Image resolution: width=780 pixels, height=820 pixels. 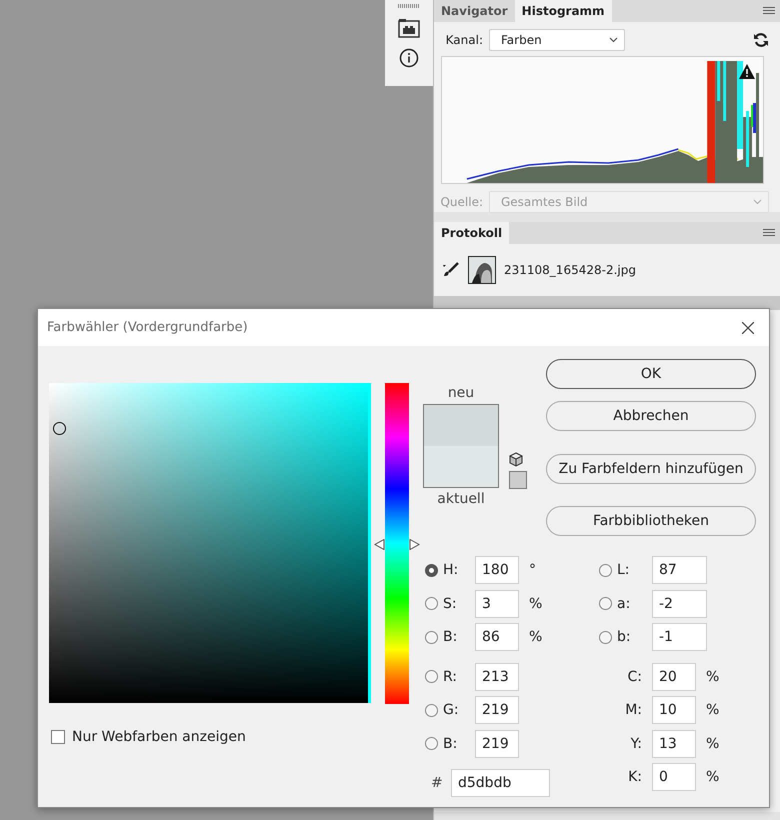 What do you see at coordinates (674, 710) in the screenshot?
I see `value-field: 10` at bounding box center [674, 710].